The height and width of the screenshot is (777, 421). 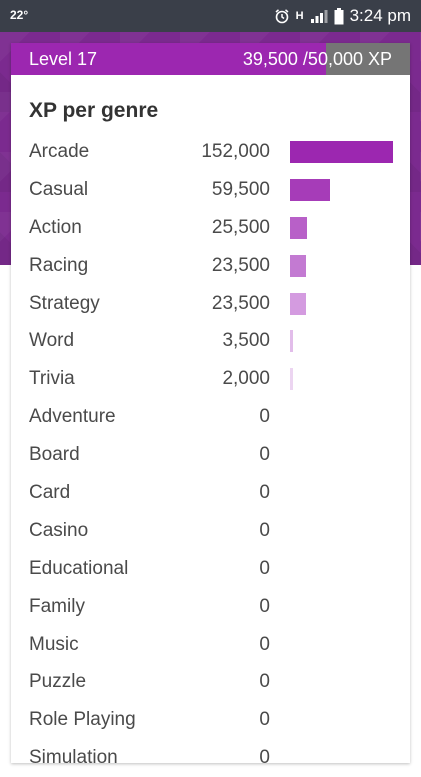 What do you see at coordinates (82, 720) in the screenshot?
I see `genre-name: Role Playing` at bounding box center [82, 720].